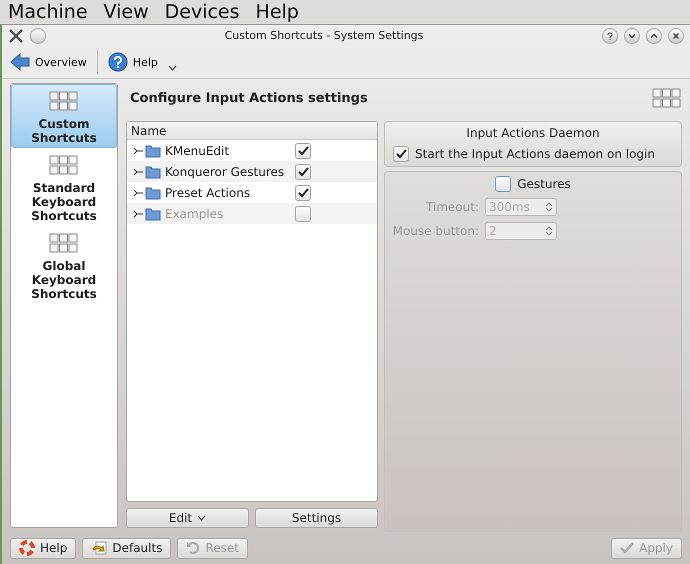 This screenshot has height=564, width=690. Describe the element at coordinates (118, 62) in the screenshot. I see `help-icon` at that location.